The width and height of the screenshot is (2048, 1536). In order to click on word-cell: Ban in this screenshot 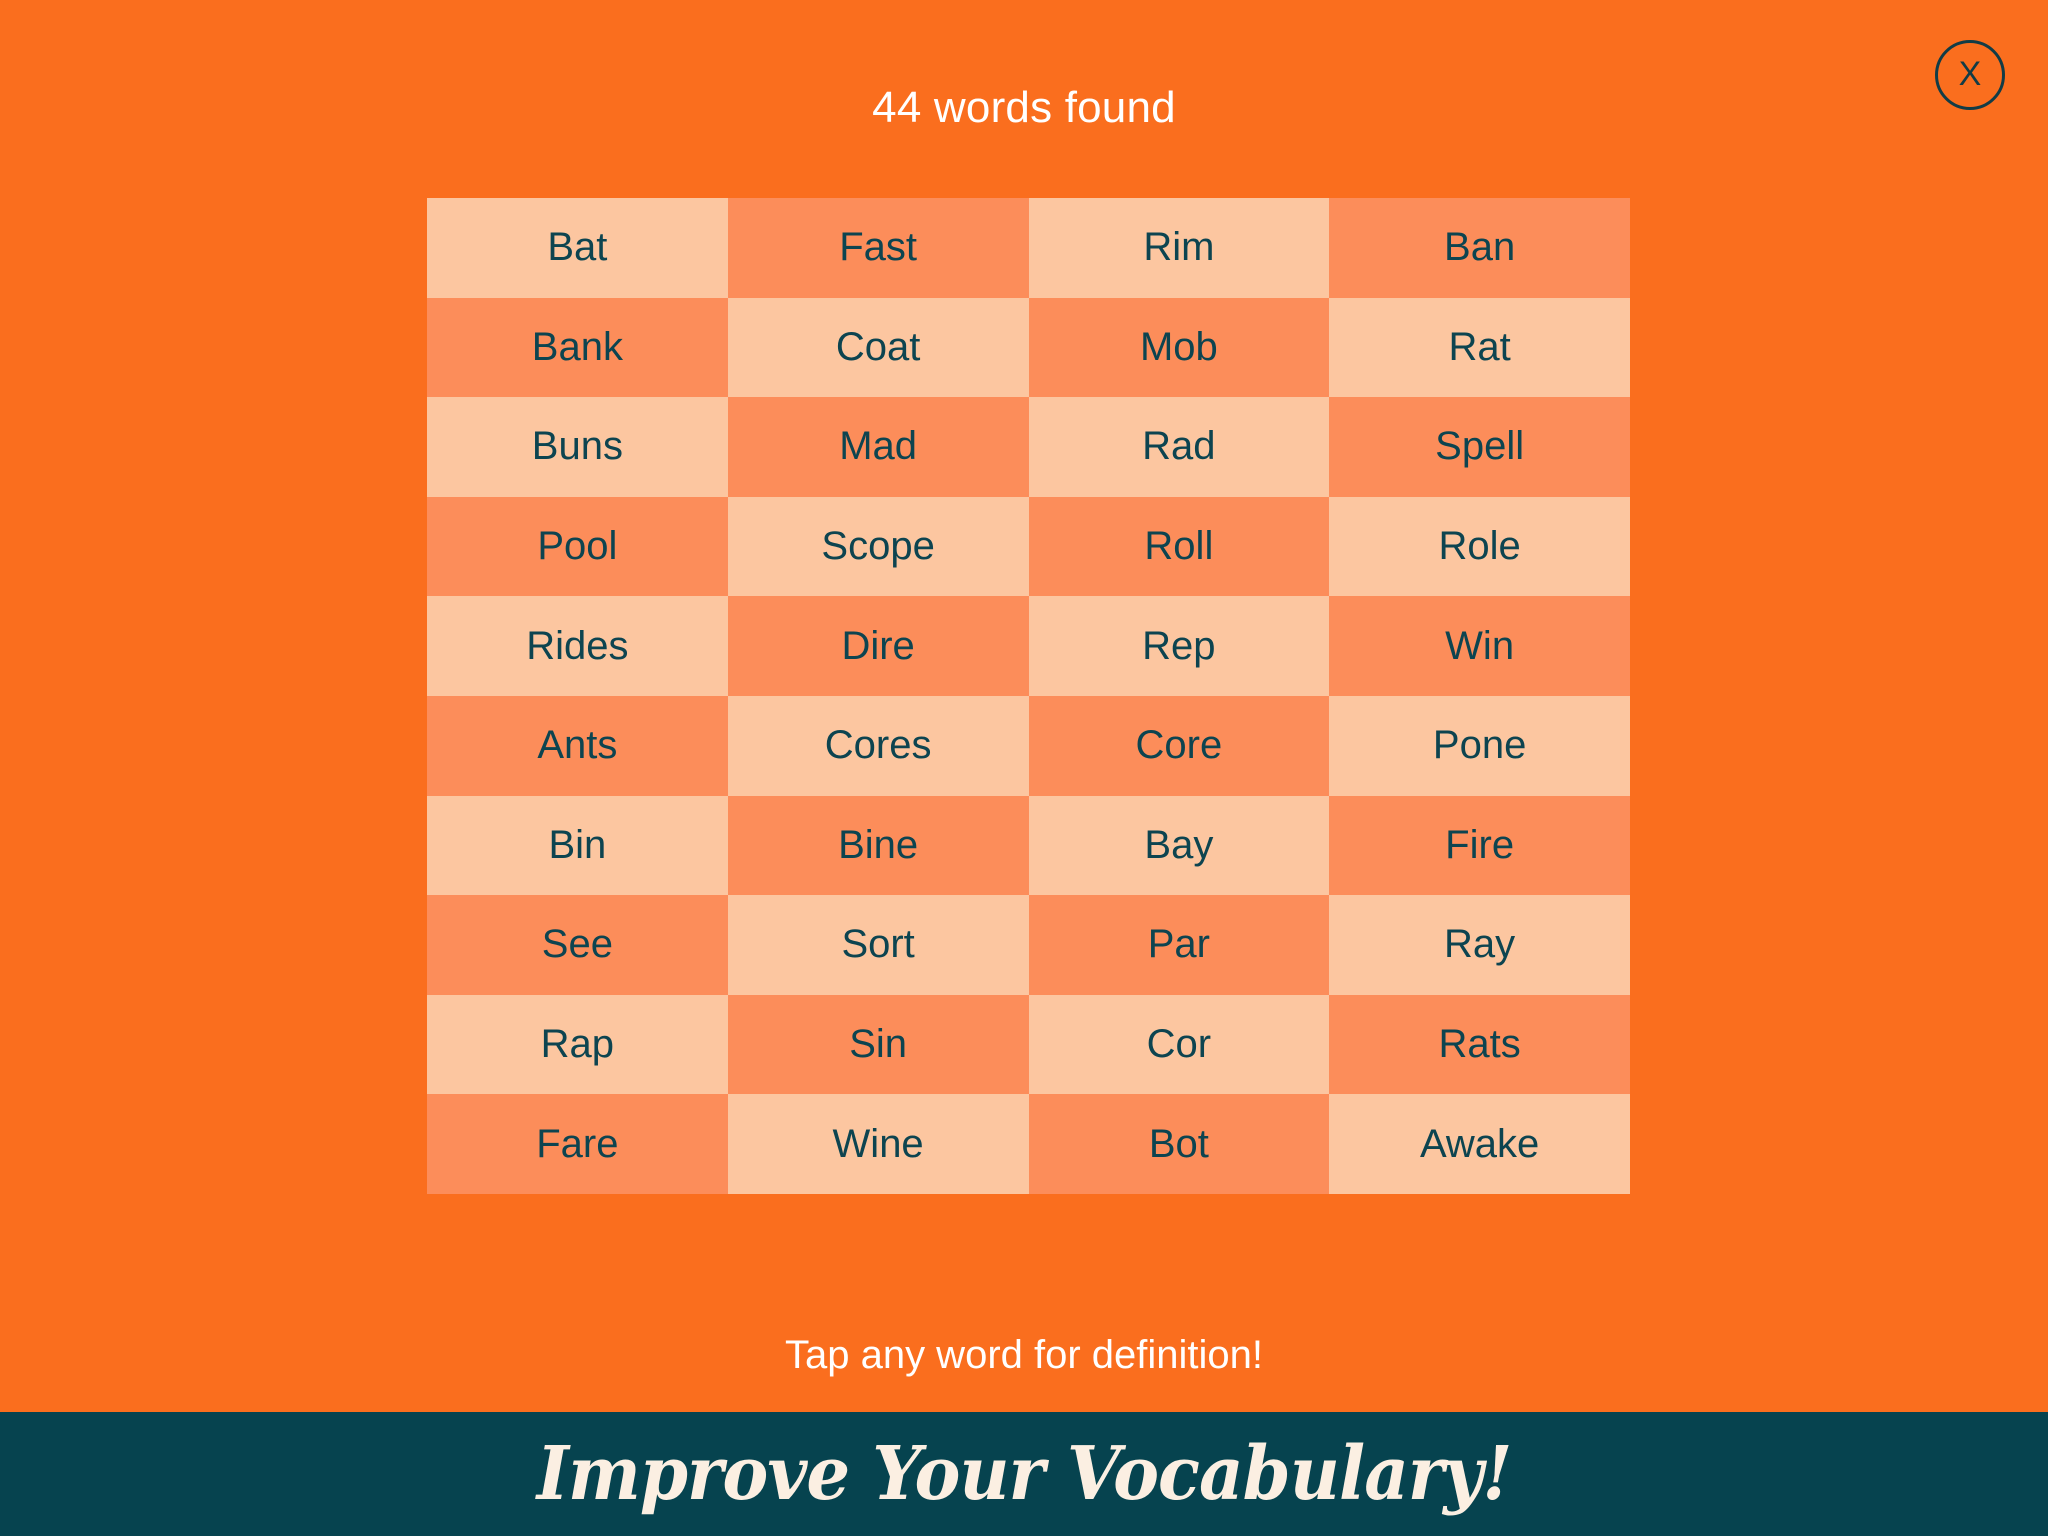, I will do `click(1479, 248)`.